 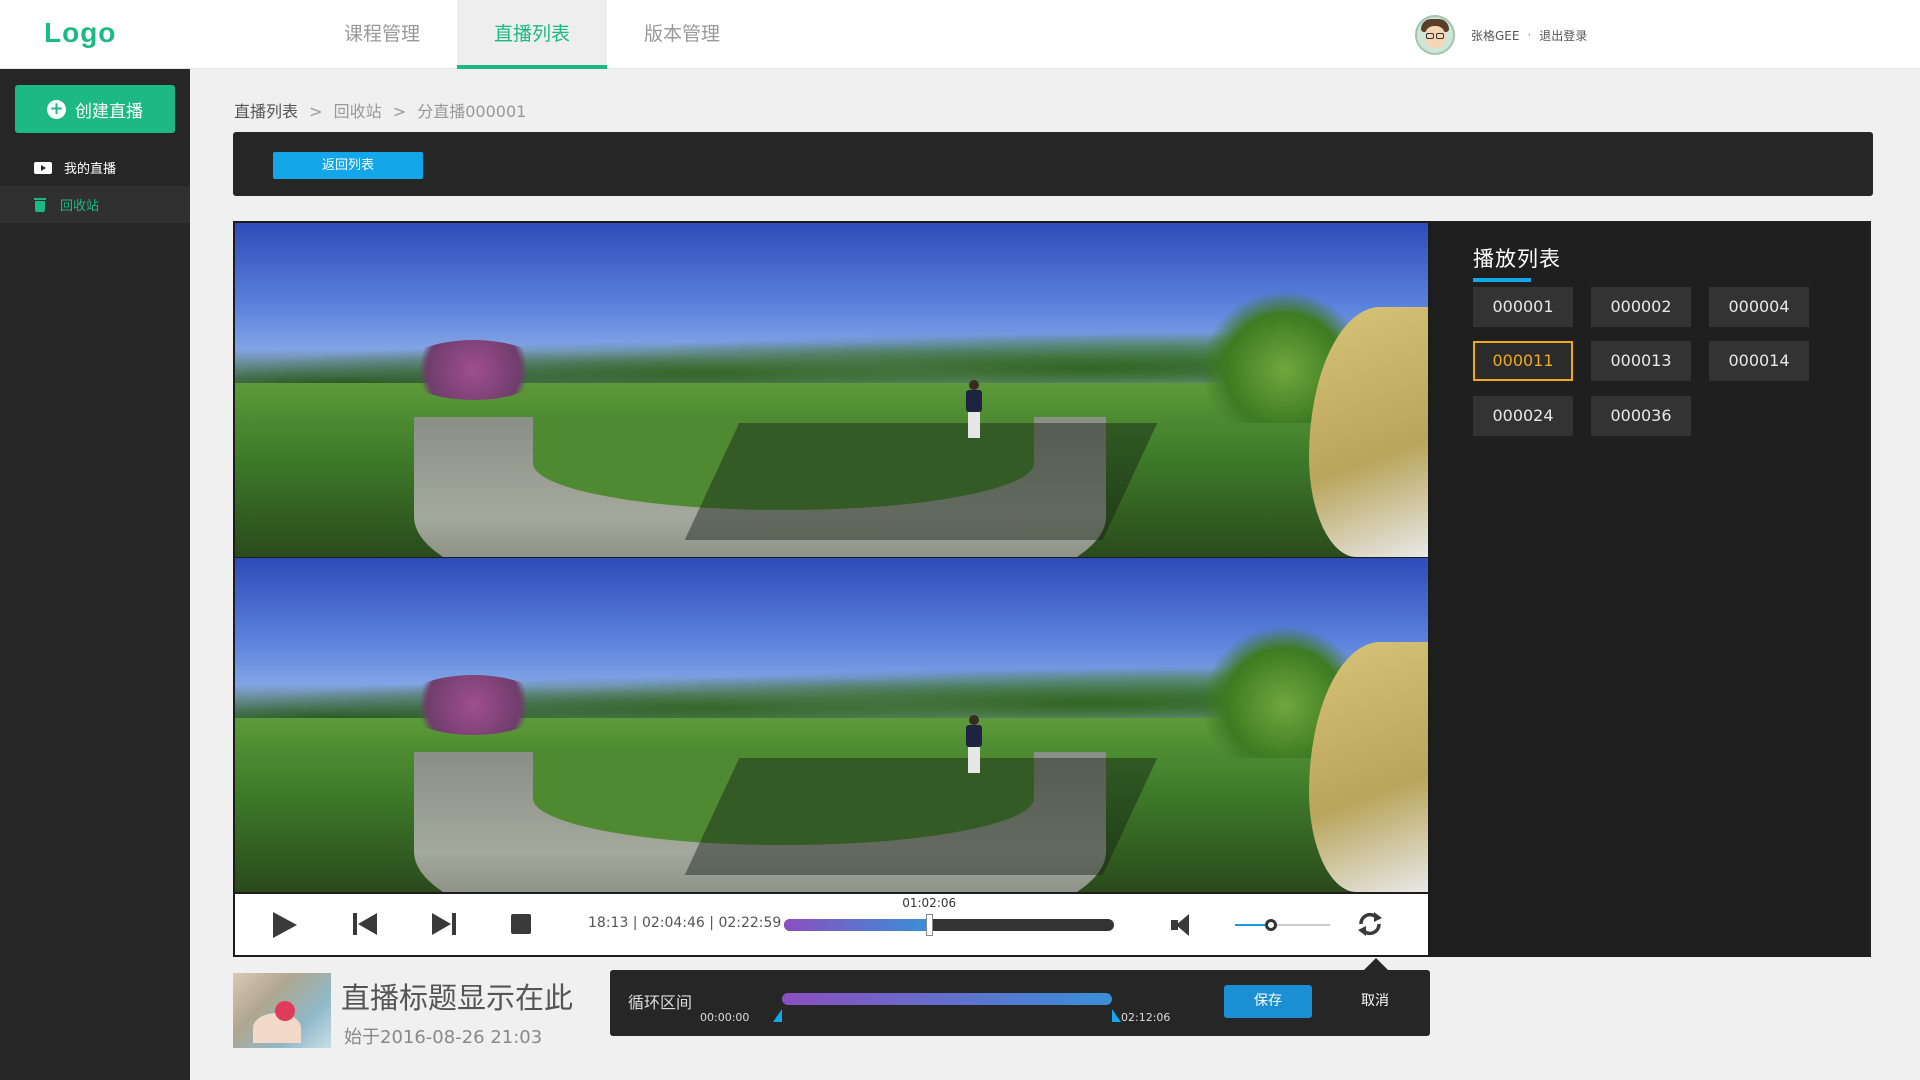 I want to click on save-button: 保存, so click(x=1268, y=1001).